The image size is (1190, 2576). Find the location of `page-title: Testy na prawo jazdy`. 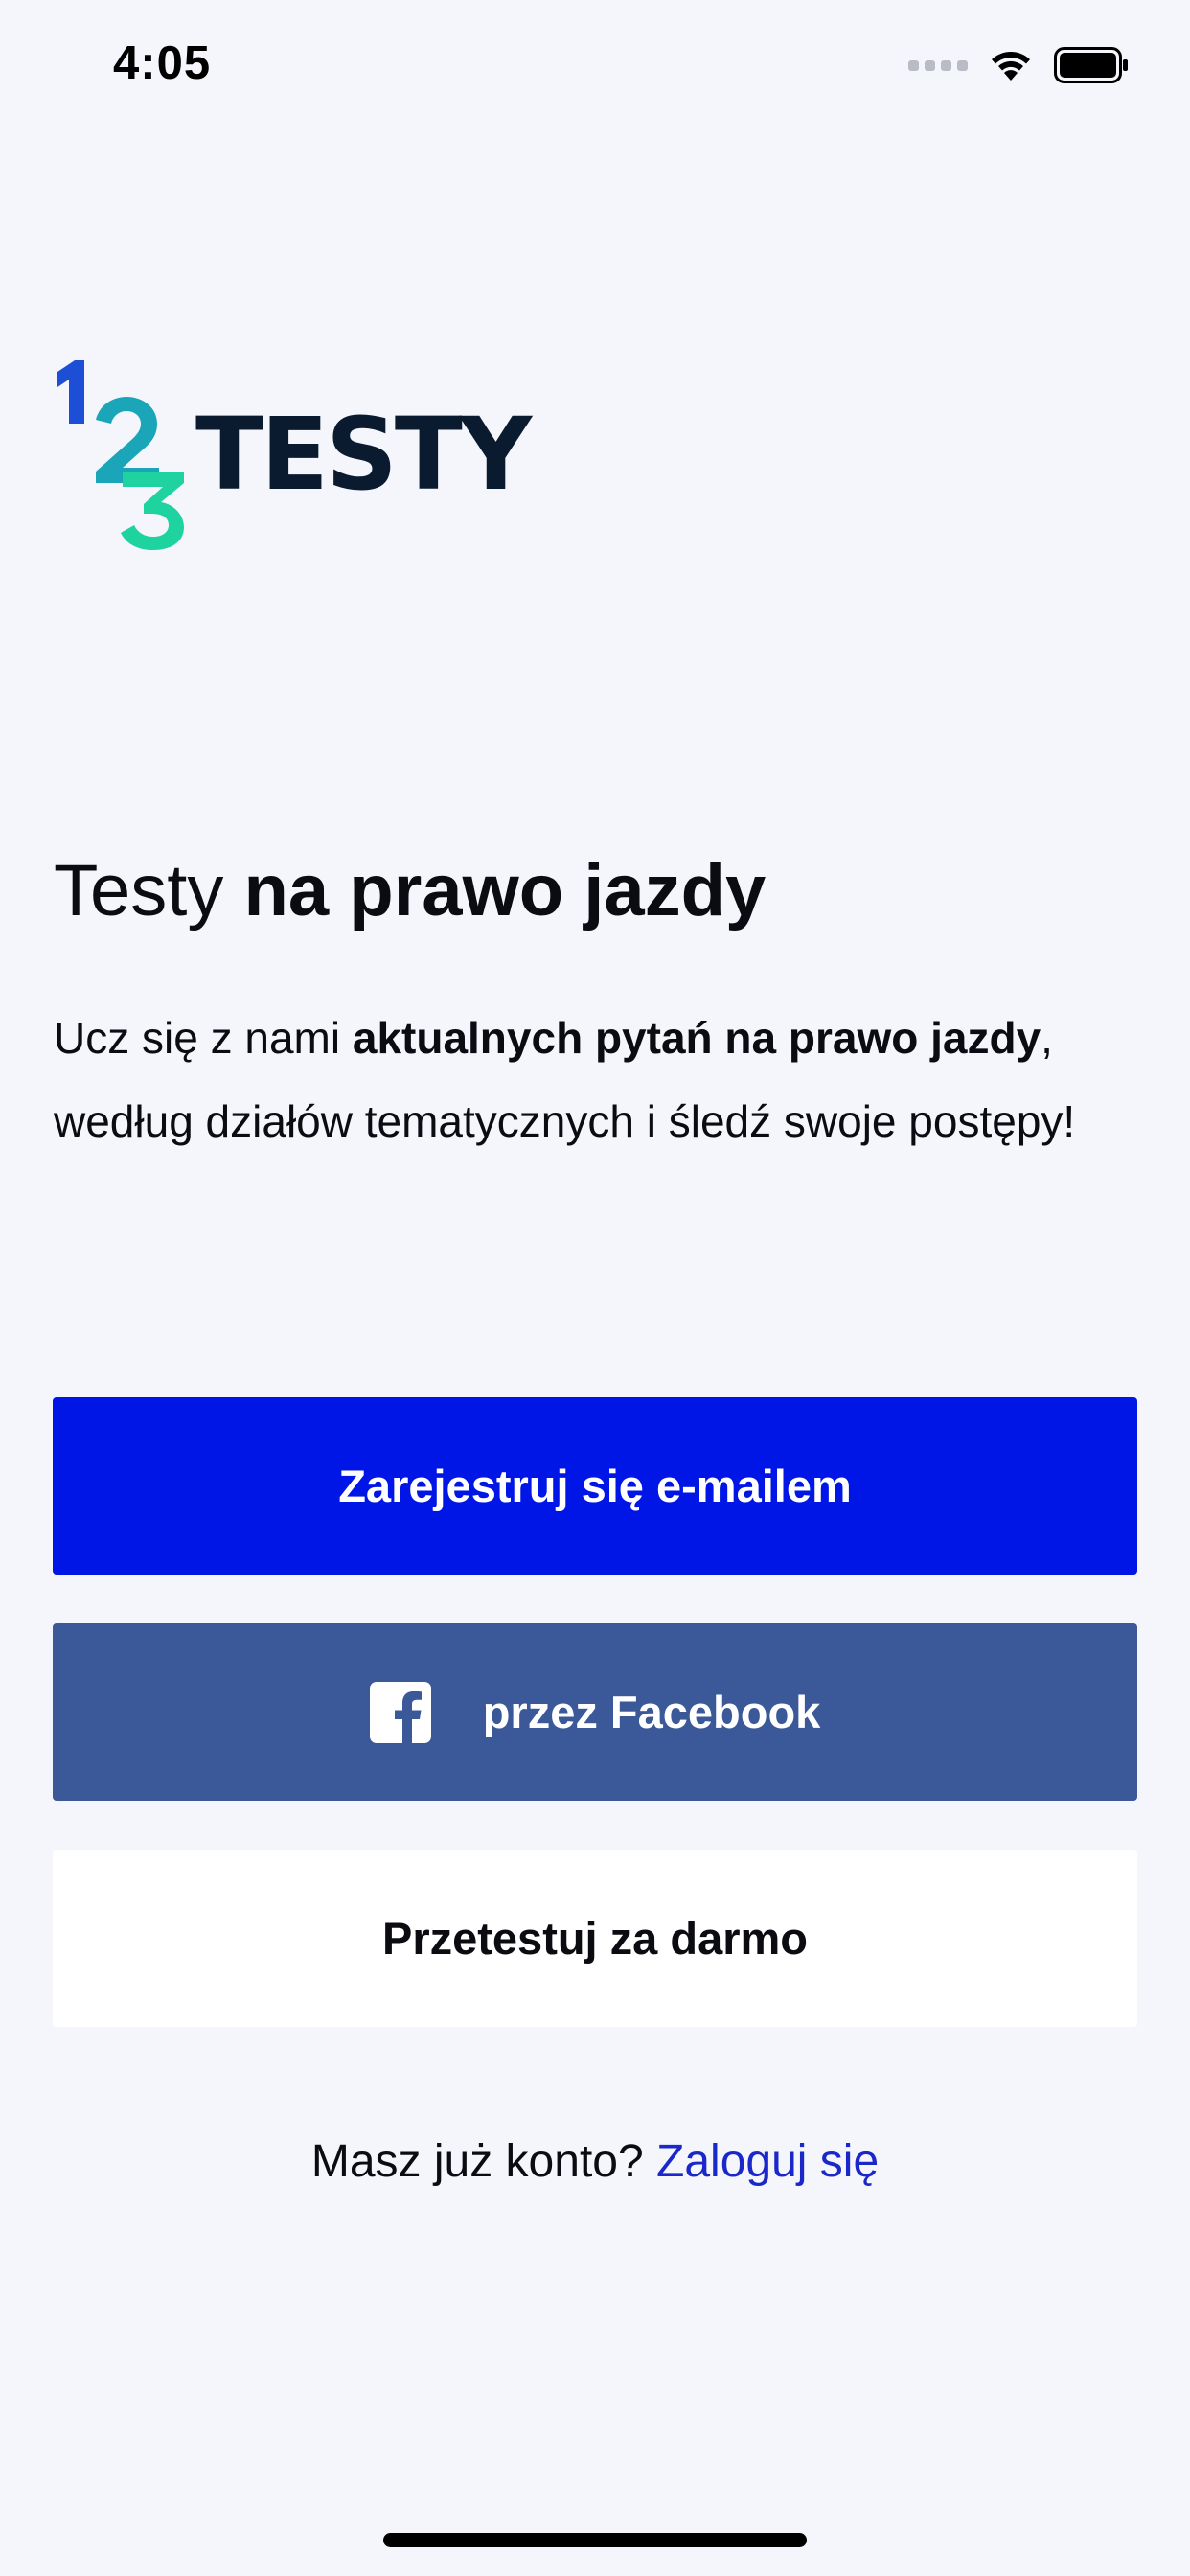

page-title: Testy na prawo jazdy is located at coordinates (600, 891).